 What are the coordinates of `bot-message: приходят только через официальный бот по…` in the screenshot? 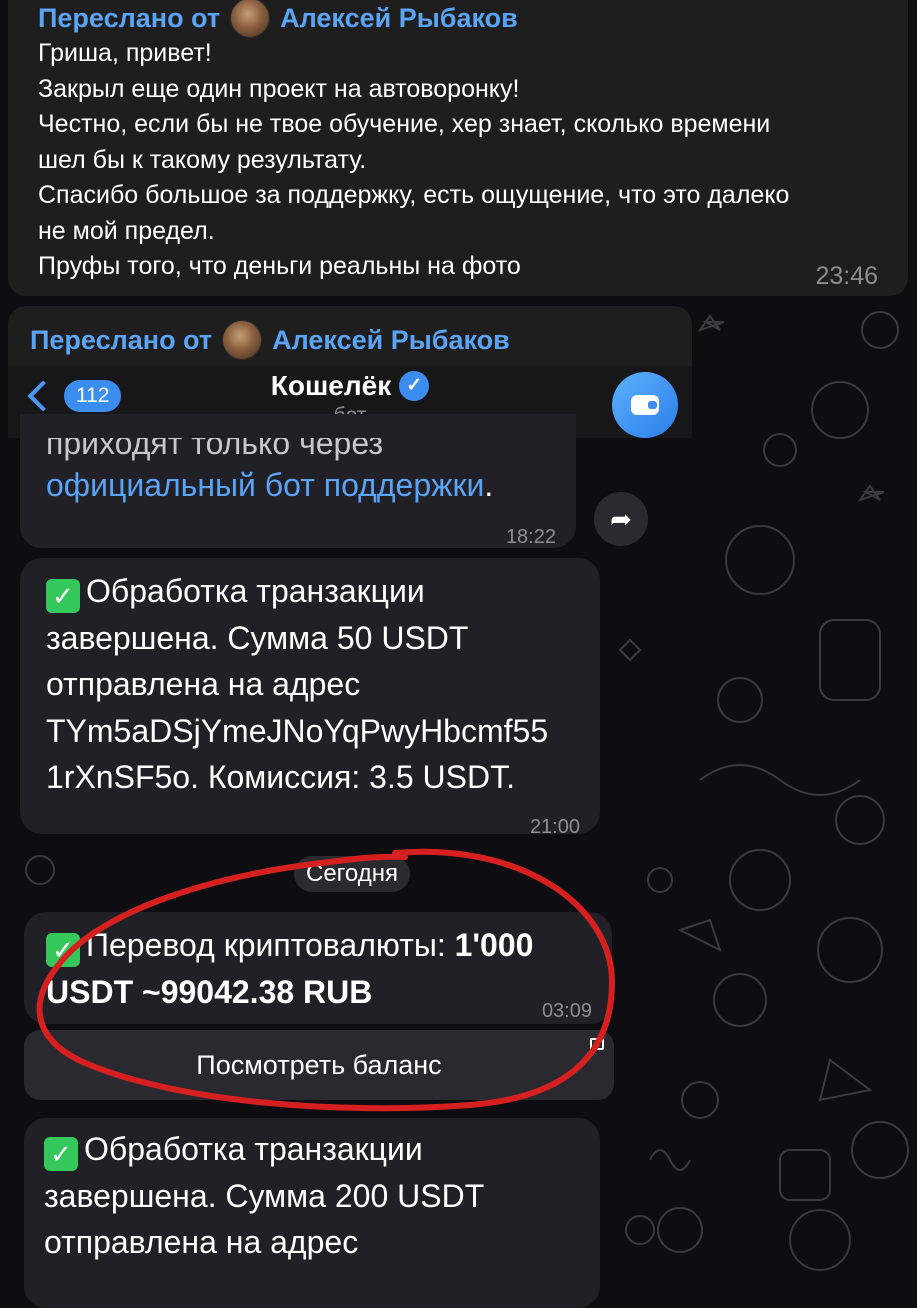 It's located at (298, 481).